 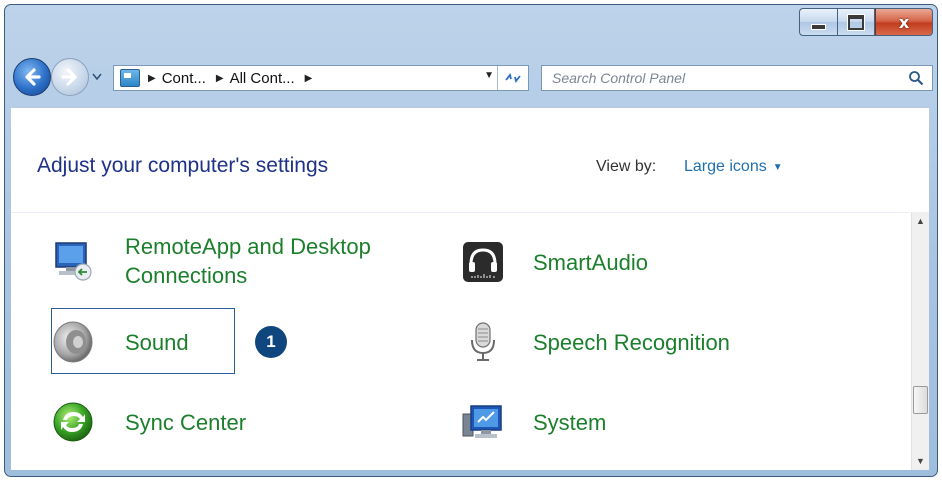 What do you see at coordinates (920, 400) in the screenshot?
I see `scrollbar-thumb` at bounding box center [920, 400].